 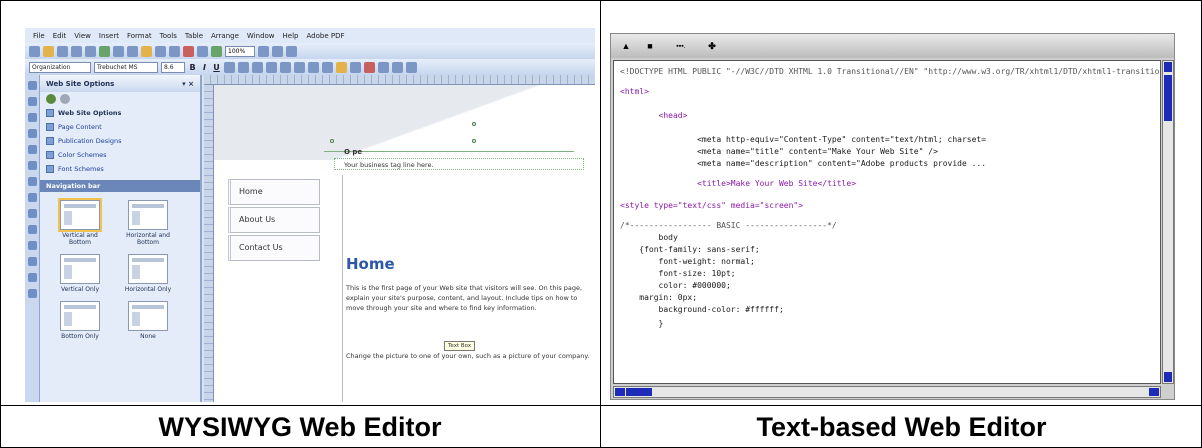 What do you see at coordinates (355, 67) in the screenshot?
I see `line-color-icon` at bounding box center [355, 67].